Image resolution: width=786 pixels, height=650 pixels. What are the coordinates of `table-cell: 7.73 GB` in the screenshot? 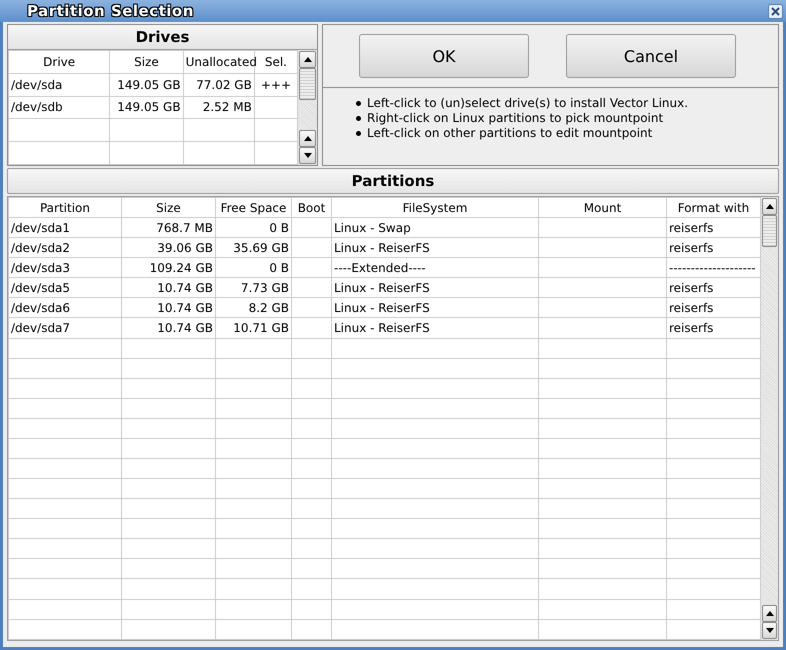 It's located at (254, 288).